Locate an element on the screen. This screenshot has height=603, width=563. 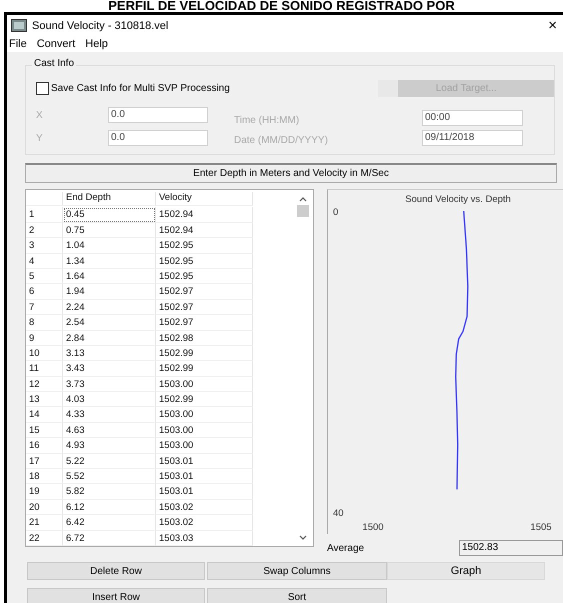
table-cell: 4.63 is located at coordinates (109, 430).